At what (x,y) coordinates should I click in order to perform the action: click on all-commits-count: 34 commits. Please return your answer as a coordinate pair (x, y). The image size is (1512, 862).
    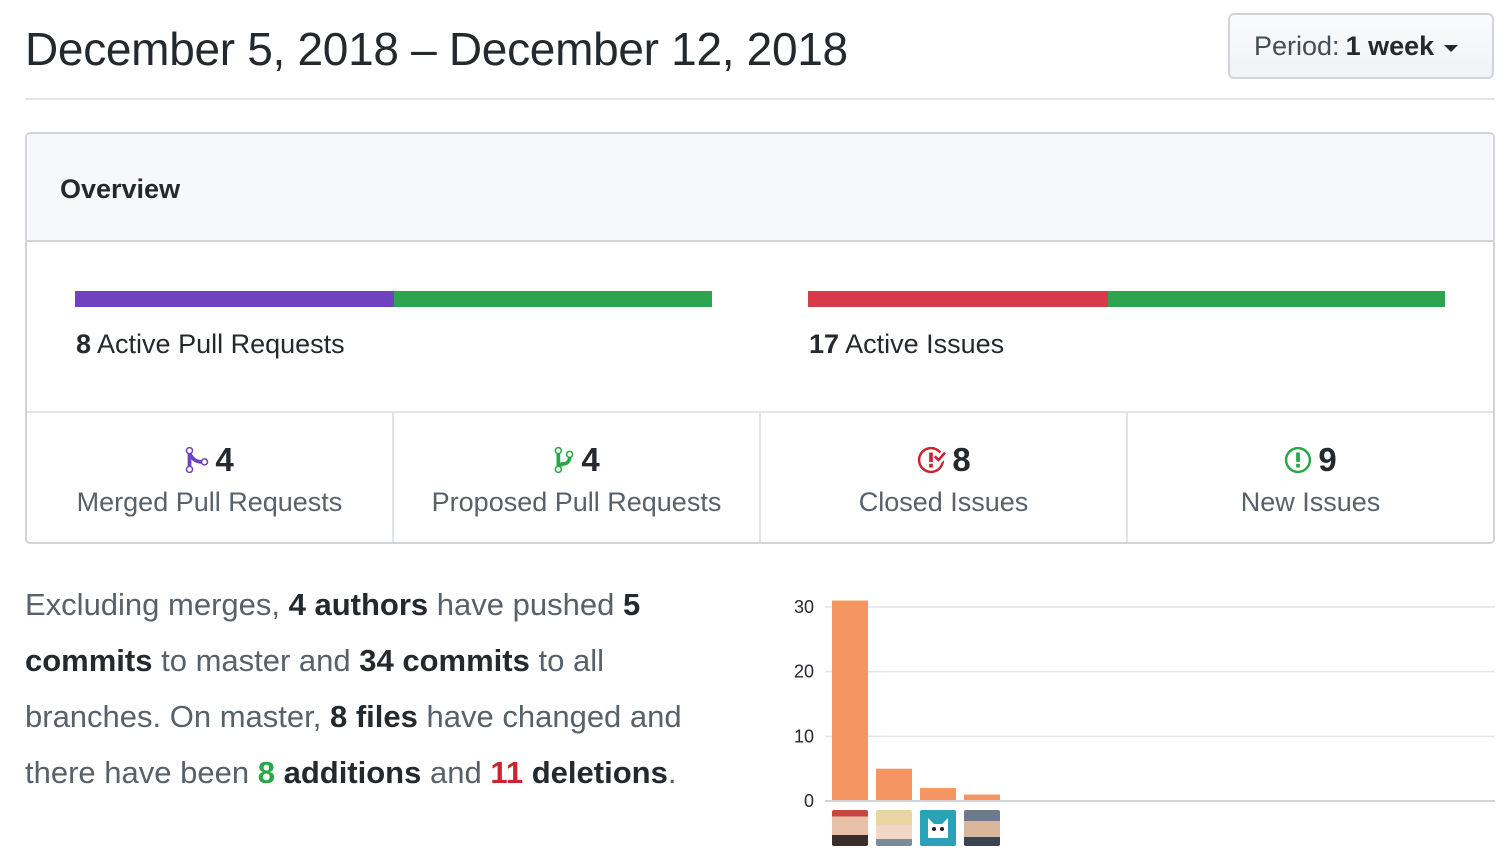
    Looking at the image, I should click on (444, 660).